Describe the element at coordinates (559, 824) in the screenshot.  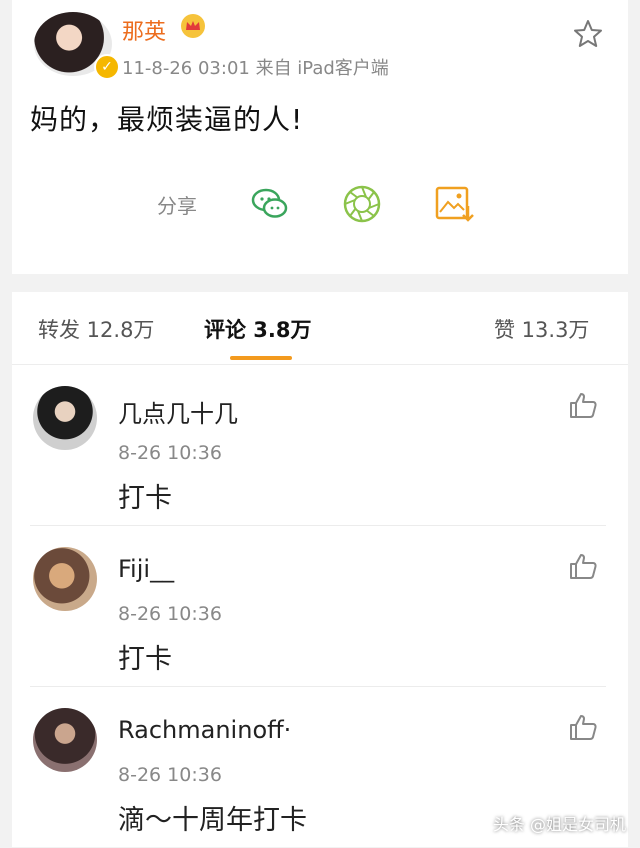
I see `watermark: 头条 @姐是女司机` at that location.